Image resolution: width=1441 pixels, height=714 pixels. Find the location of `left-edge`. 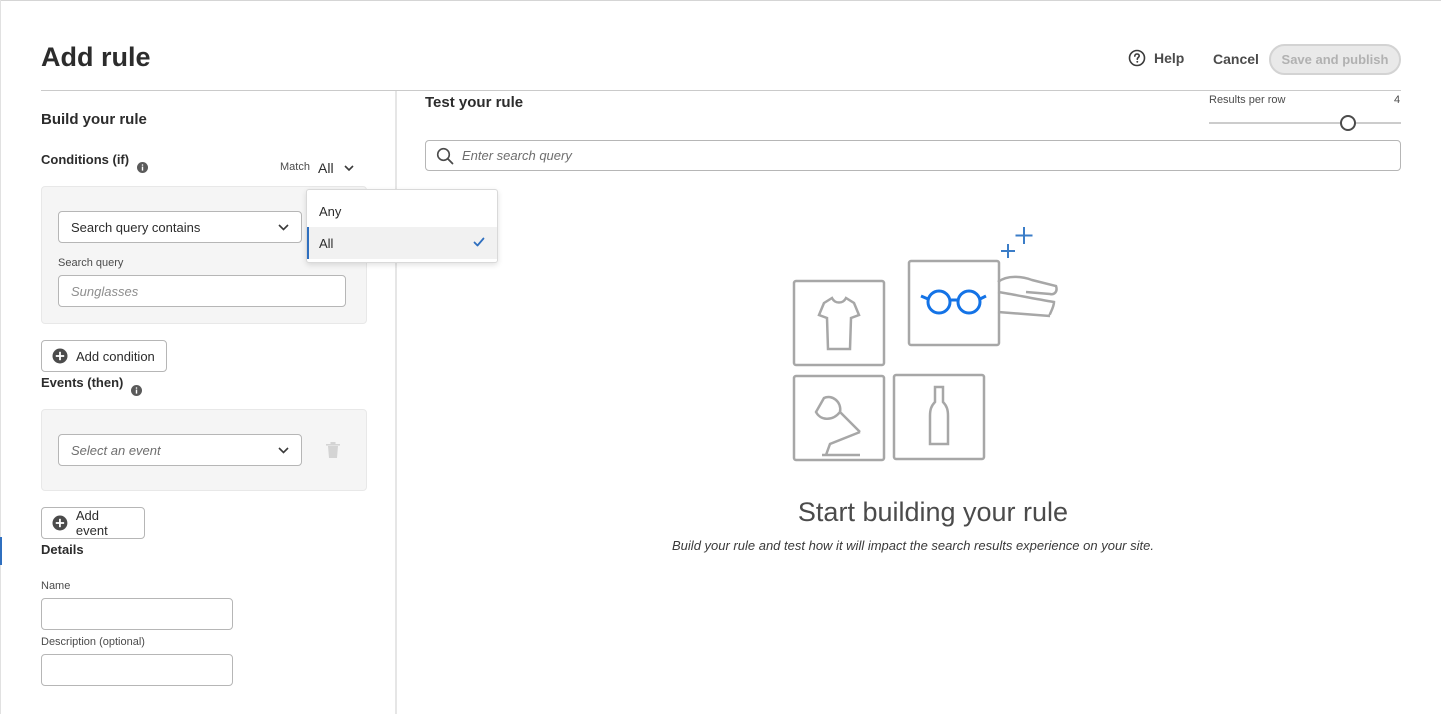

left-edge is located at coordinates (0, 357).